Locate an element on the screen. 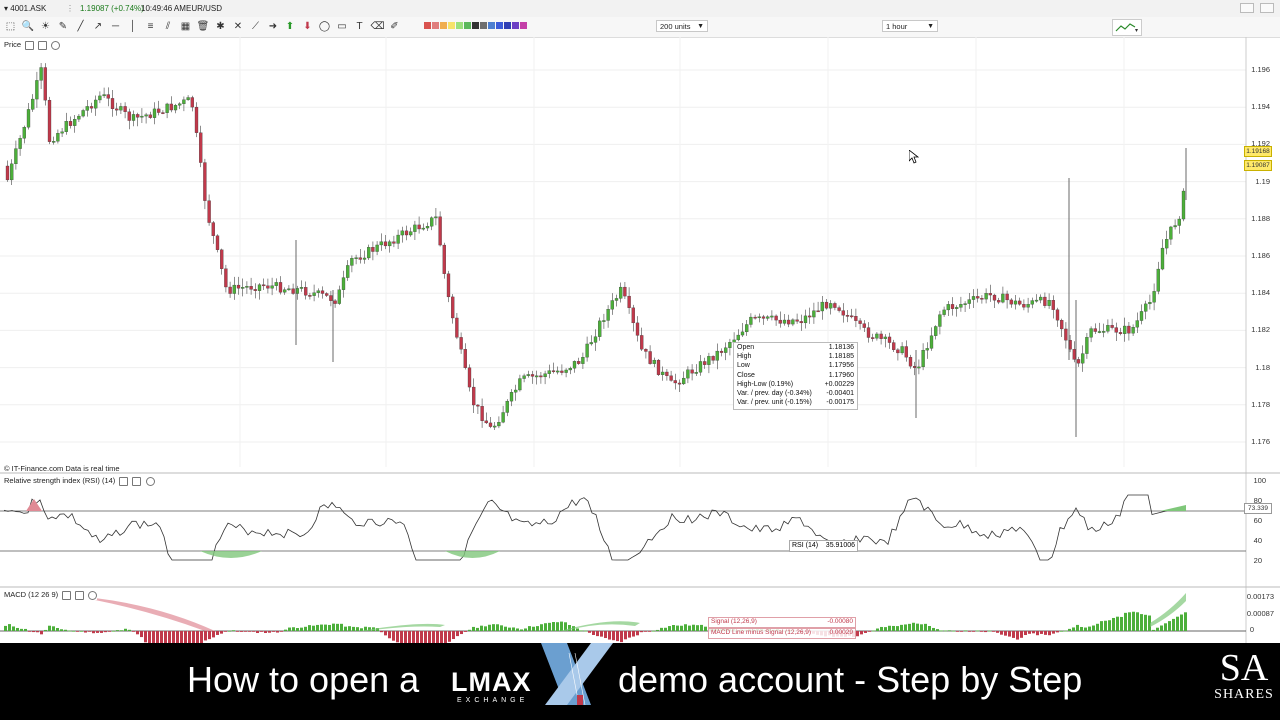  rsi-axis-tick: 20 is located at coordinates (1257, 560).